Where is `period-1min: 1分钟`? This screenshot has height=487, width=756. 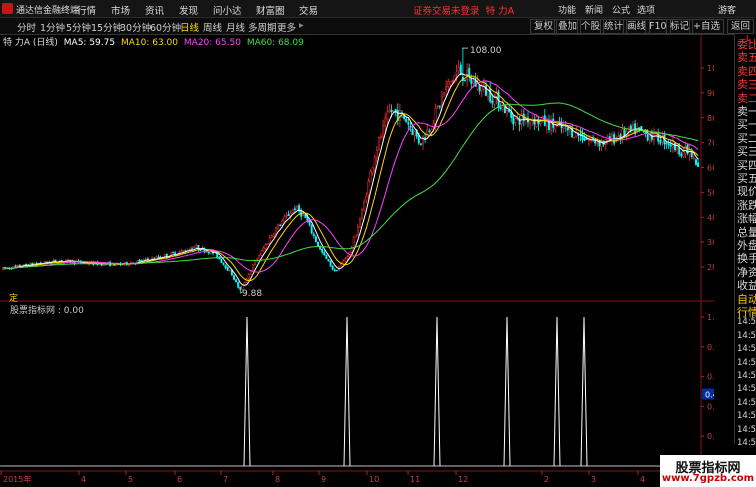
period-1min: 1分钟 is located at coordinates (52, 27).